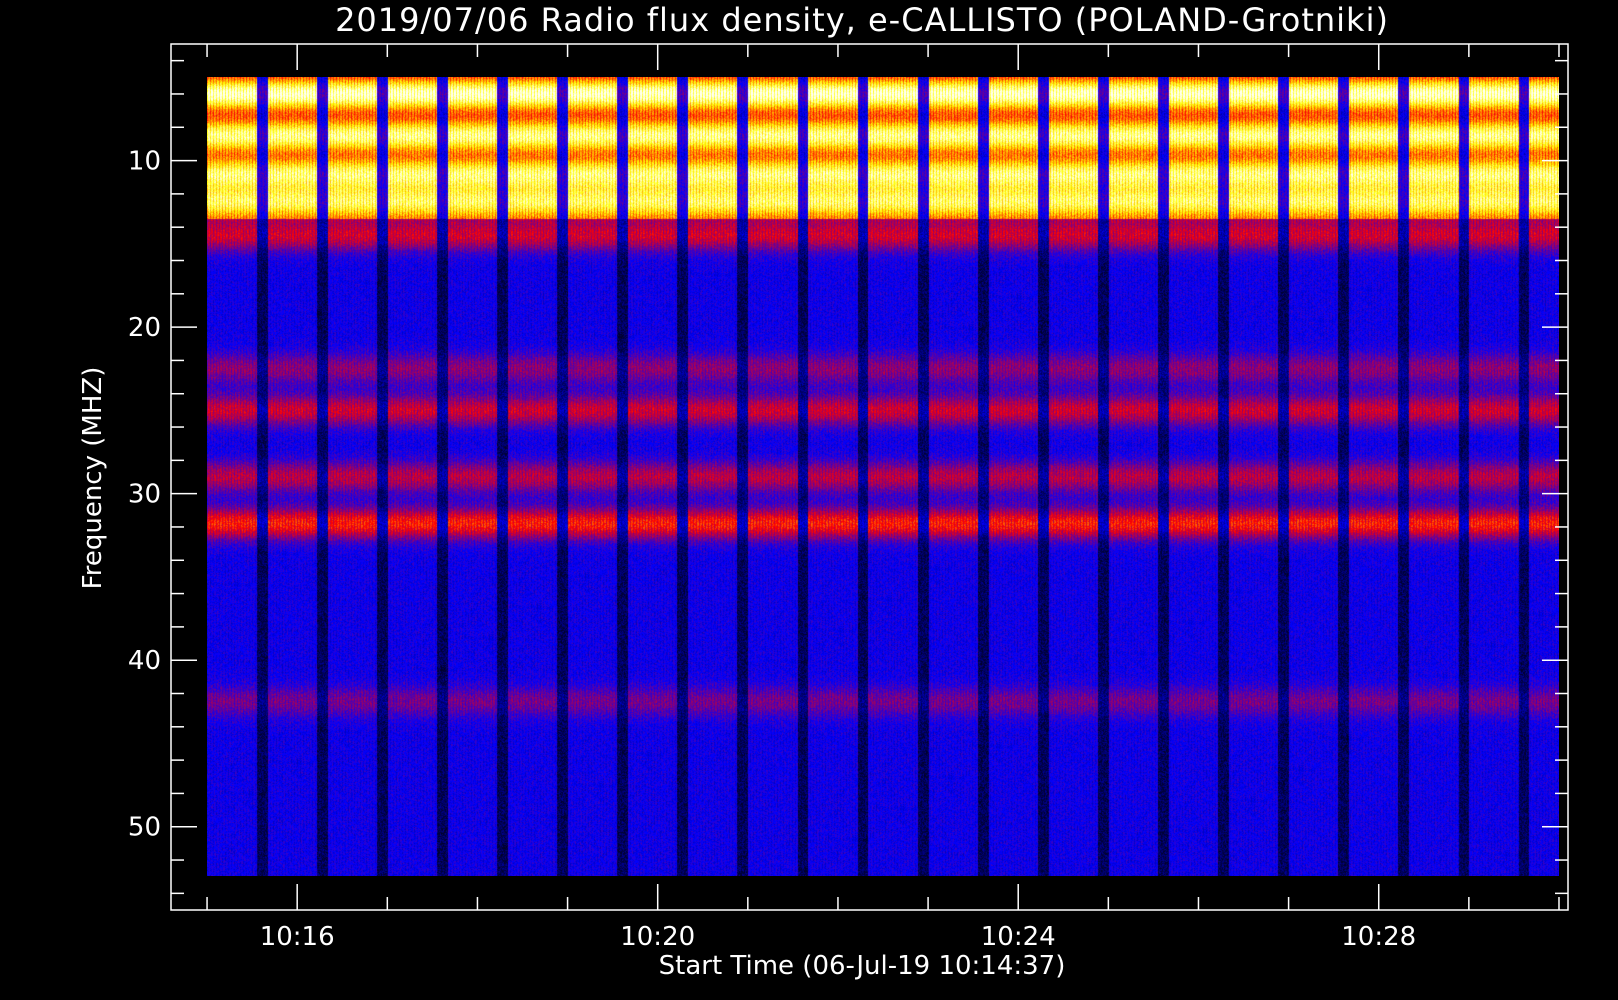  I want to click on x-tick-label: 10:20, so click(657, 937).